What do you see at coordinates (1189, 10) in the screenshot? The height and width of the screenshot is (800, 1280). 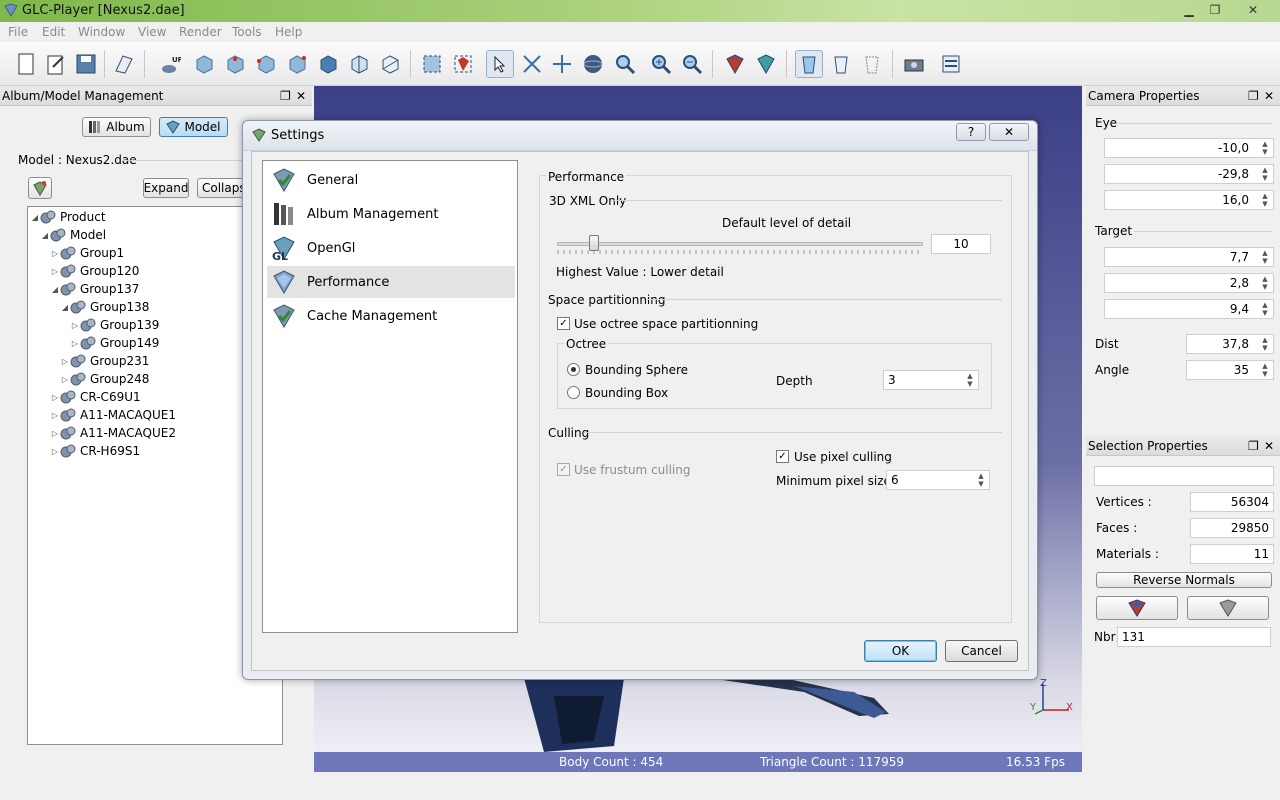 I see `minimize-button: ▁` at bounding box center [1189, 10].